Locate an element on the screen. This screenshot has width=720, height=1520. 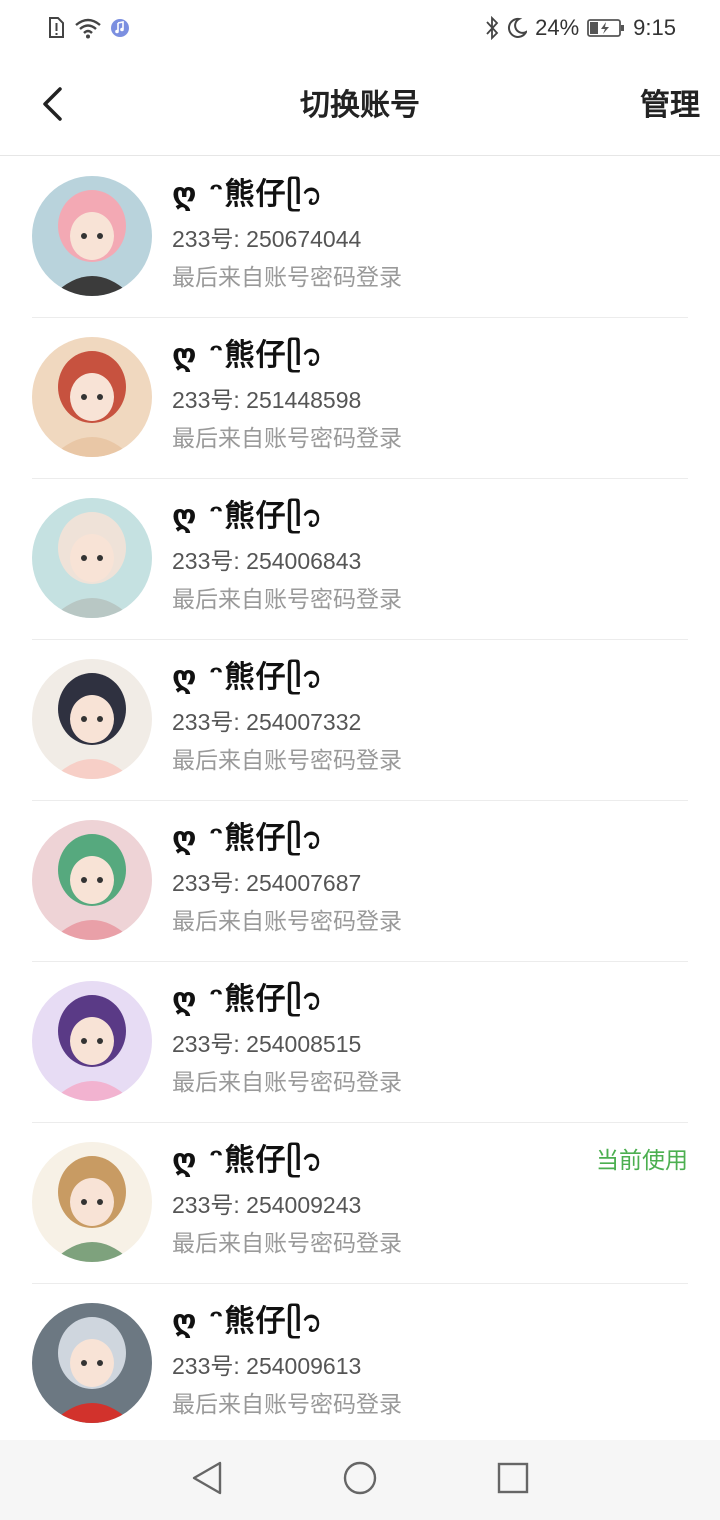
navigation-bar is located at coordinates (360, 1480).